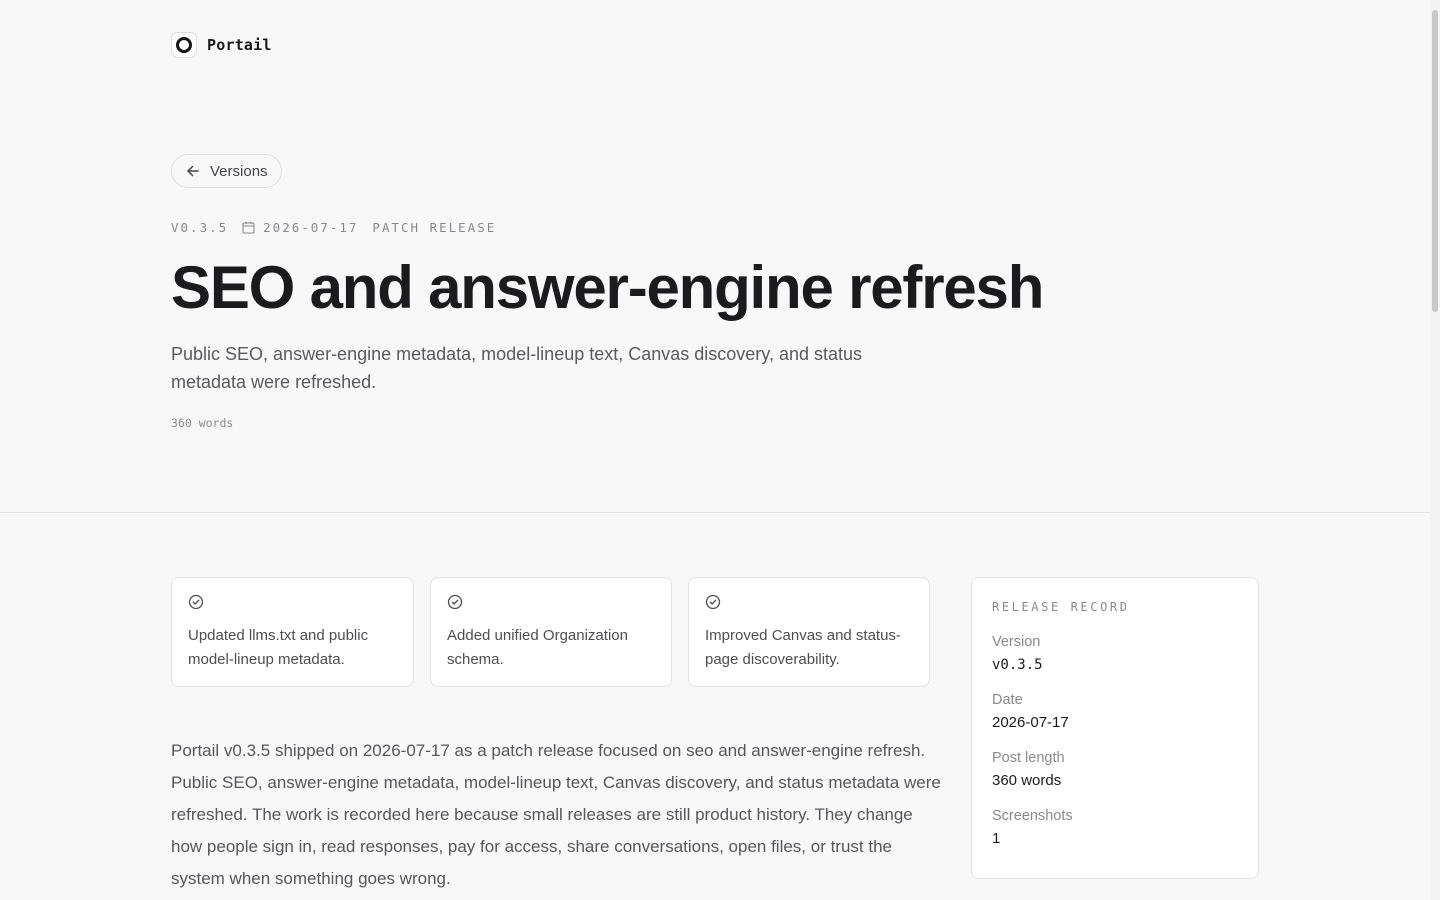  I want to click on record-item-screenshots: Screenshots 1, so click(1115, 828).